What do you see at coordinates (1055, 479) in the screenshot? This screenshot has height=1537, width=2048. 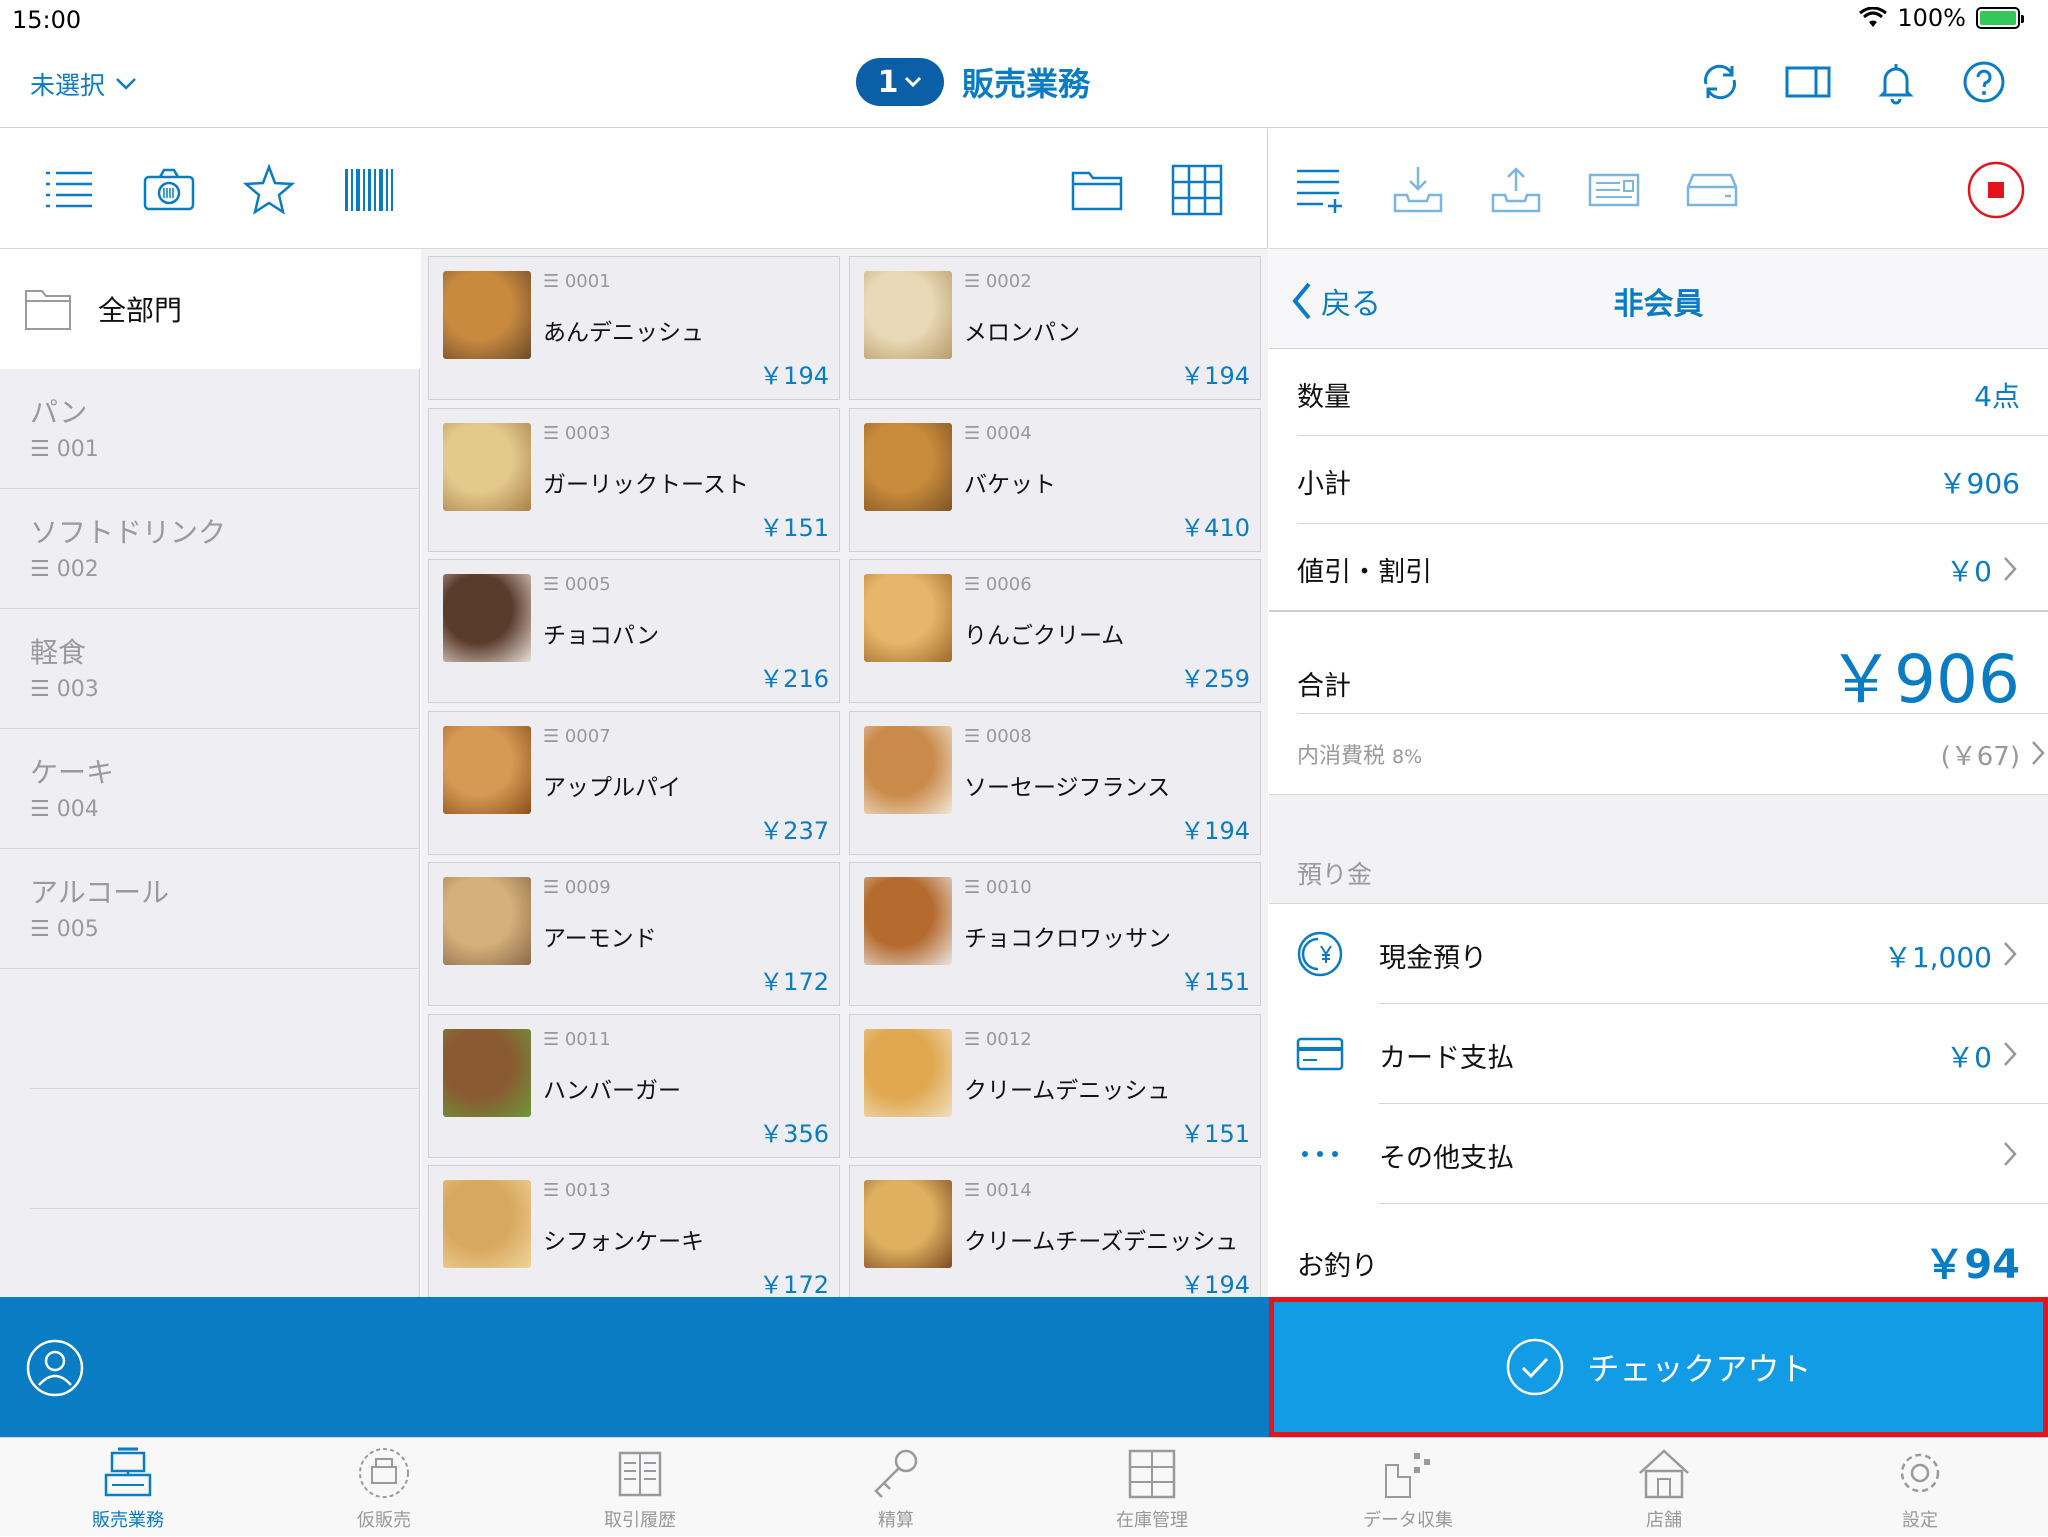 I see `product-card: ☰ 0004 バケット ￥410` at bounding box center [1055, 479].